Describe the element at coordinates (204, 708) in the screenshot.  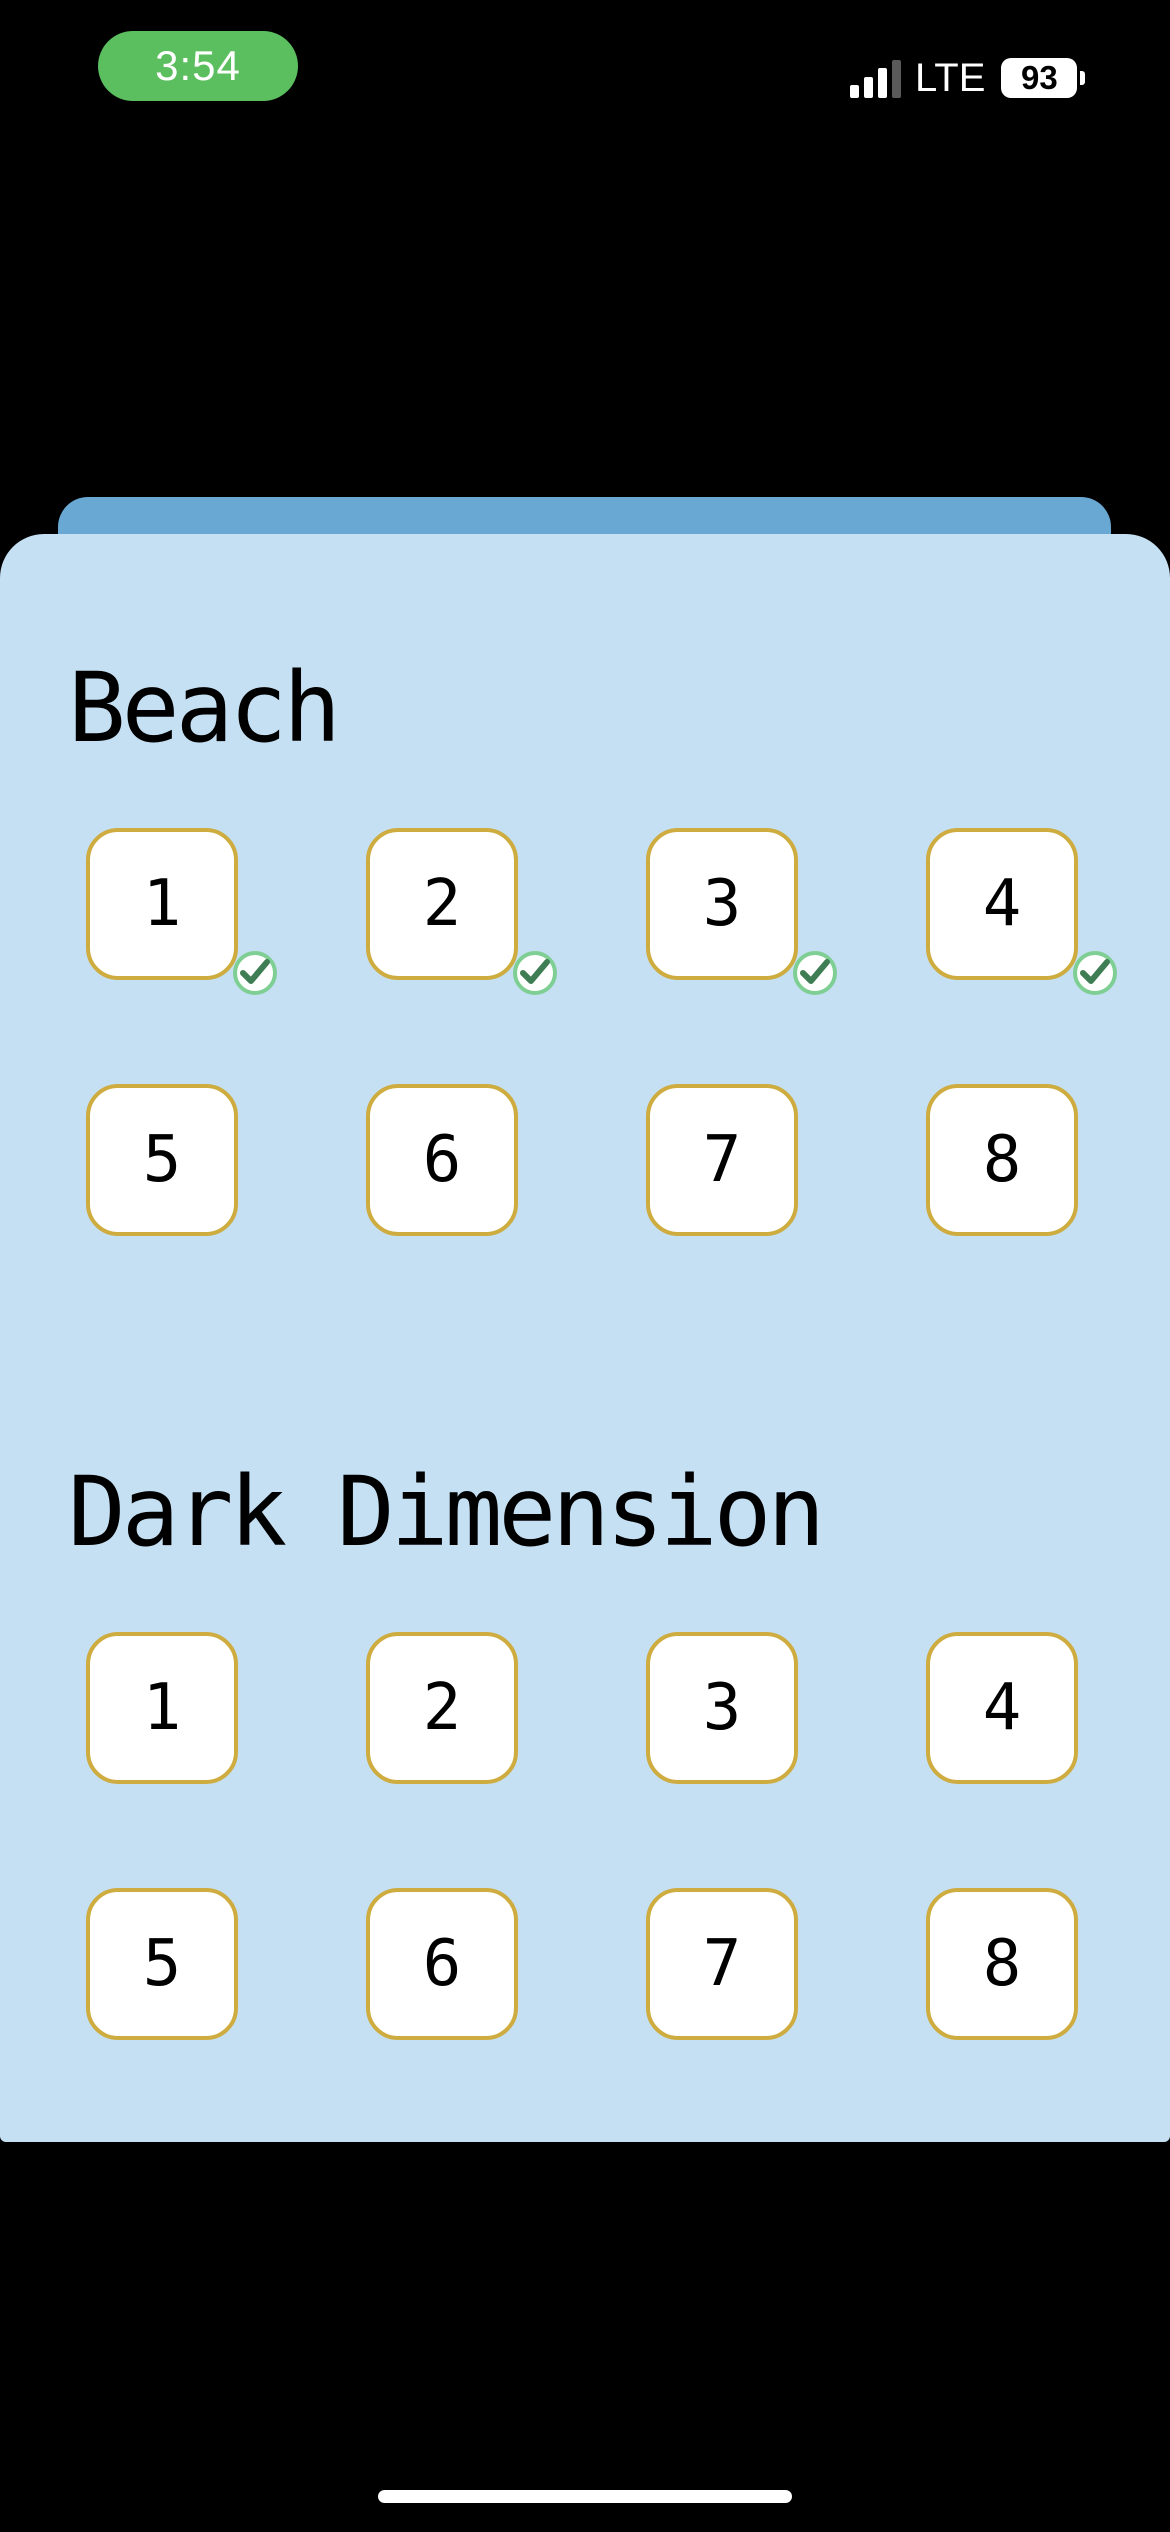
I see `world-title-beach: Beach` at that location.